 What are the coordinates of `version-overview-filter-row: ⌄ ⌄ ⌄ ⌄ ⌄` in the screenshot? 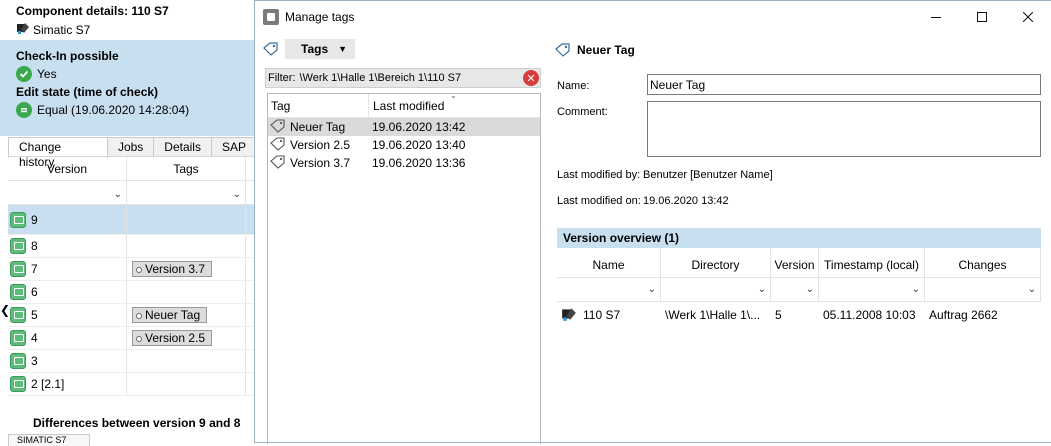 It's located at (799, 290).